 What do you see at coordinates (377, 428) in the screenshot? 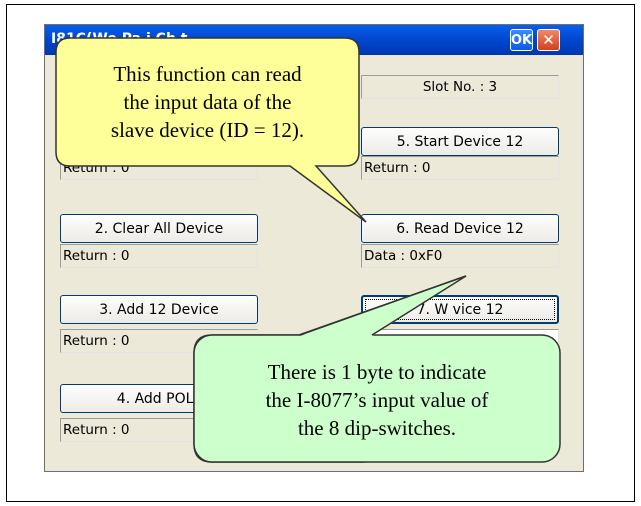
I see `green-line-3: the 8 dip-switches.` at bounding box center [377, 428].